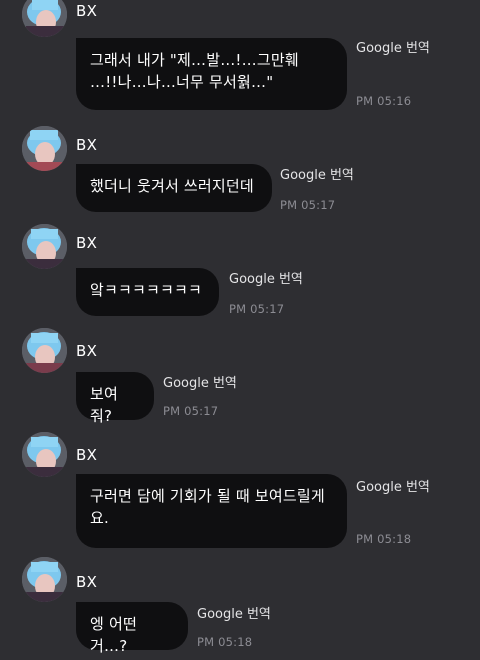 This screenshot has height=660, width=480. I want to click on timestamp: PM 05:16, so click(384, 101).